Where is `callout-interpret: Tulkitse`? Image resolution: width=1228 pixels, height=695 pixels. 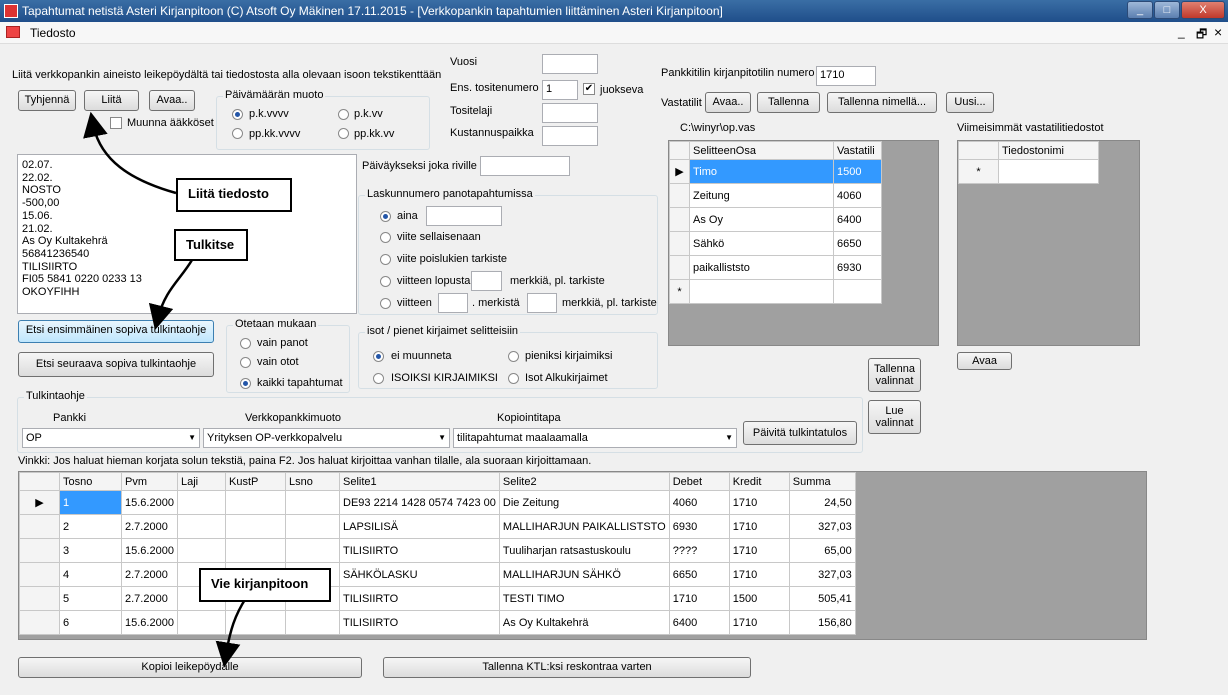 callout-interpret: Tulkitse is located at coordinates (211, 245).